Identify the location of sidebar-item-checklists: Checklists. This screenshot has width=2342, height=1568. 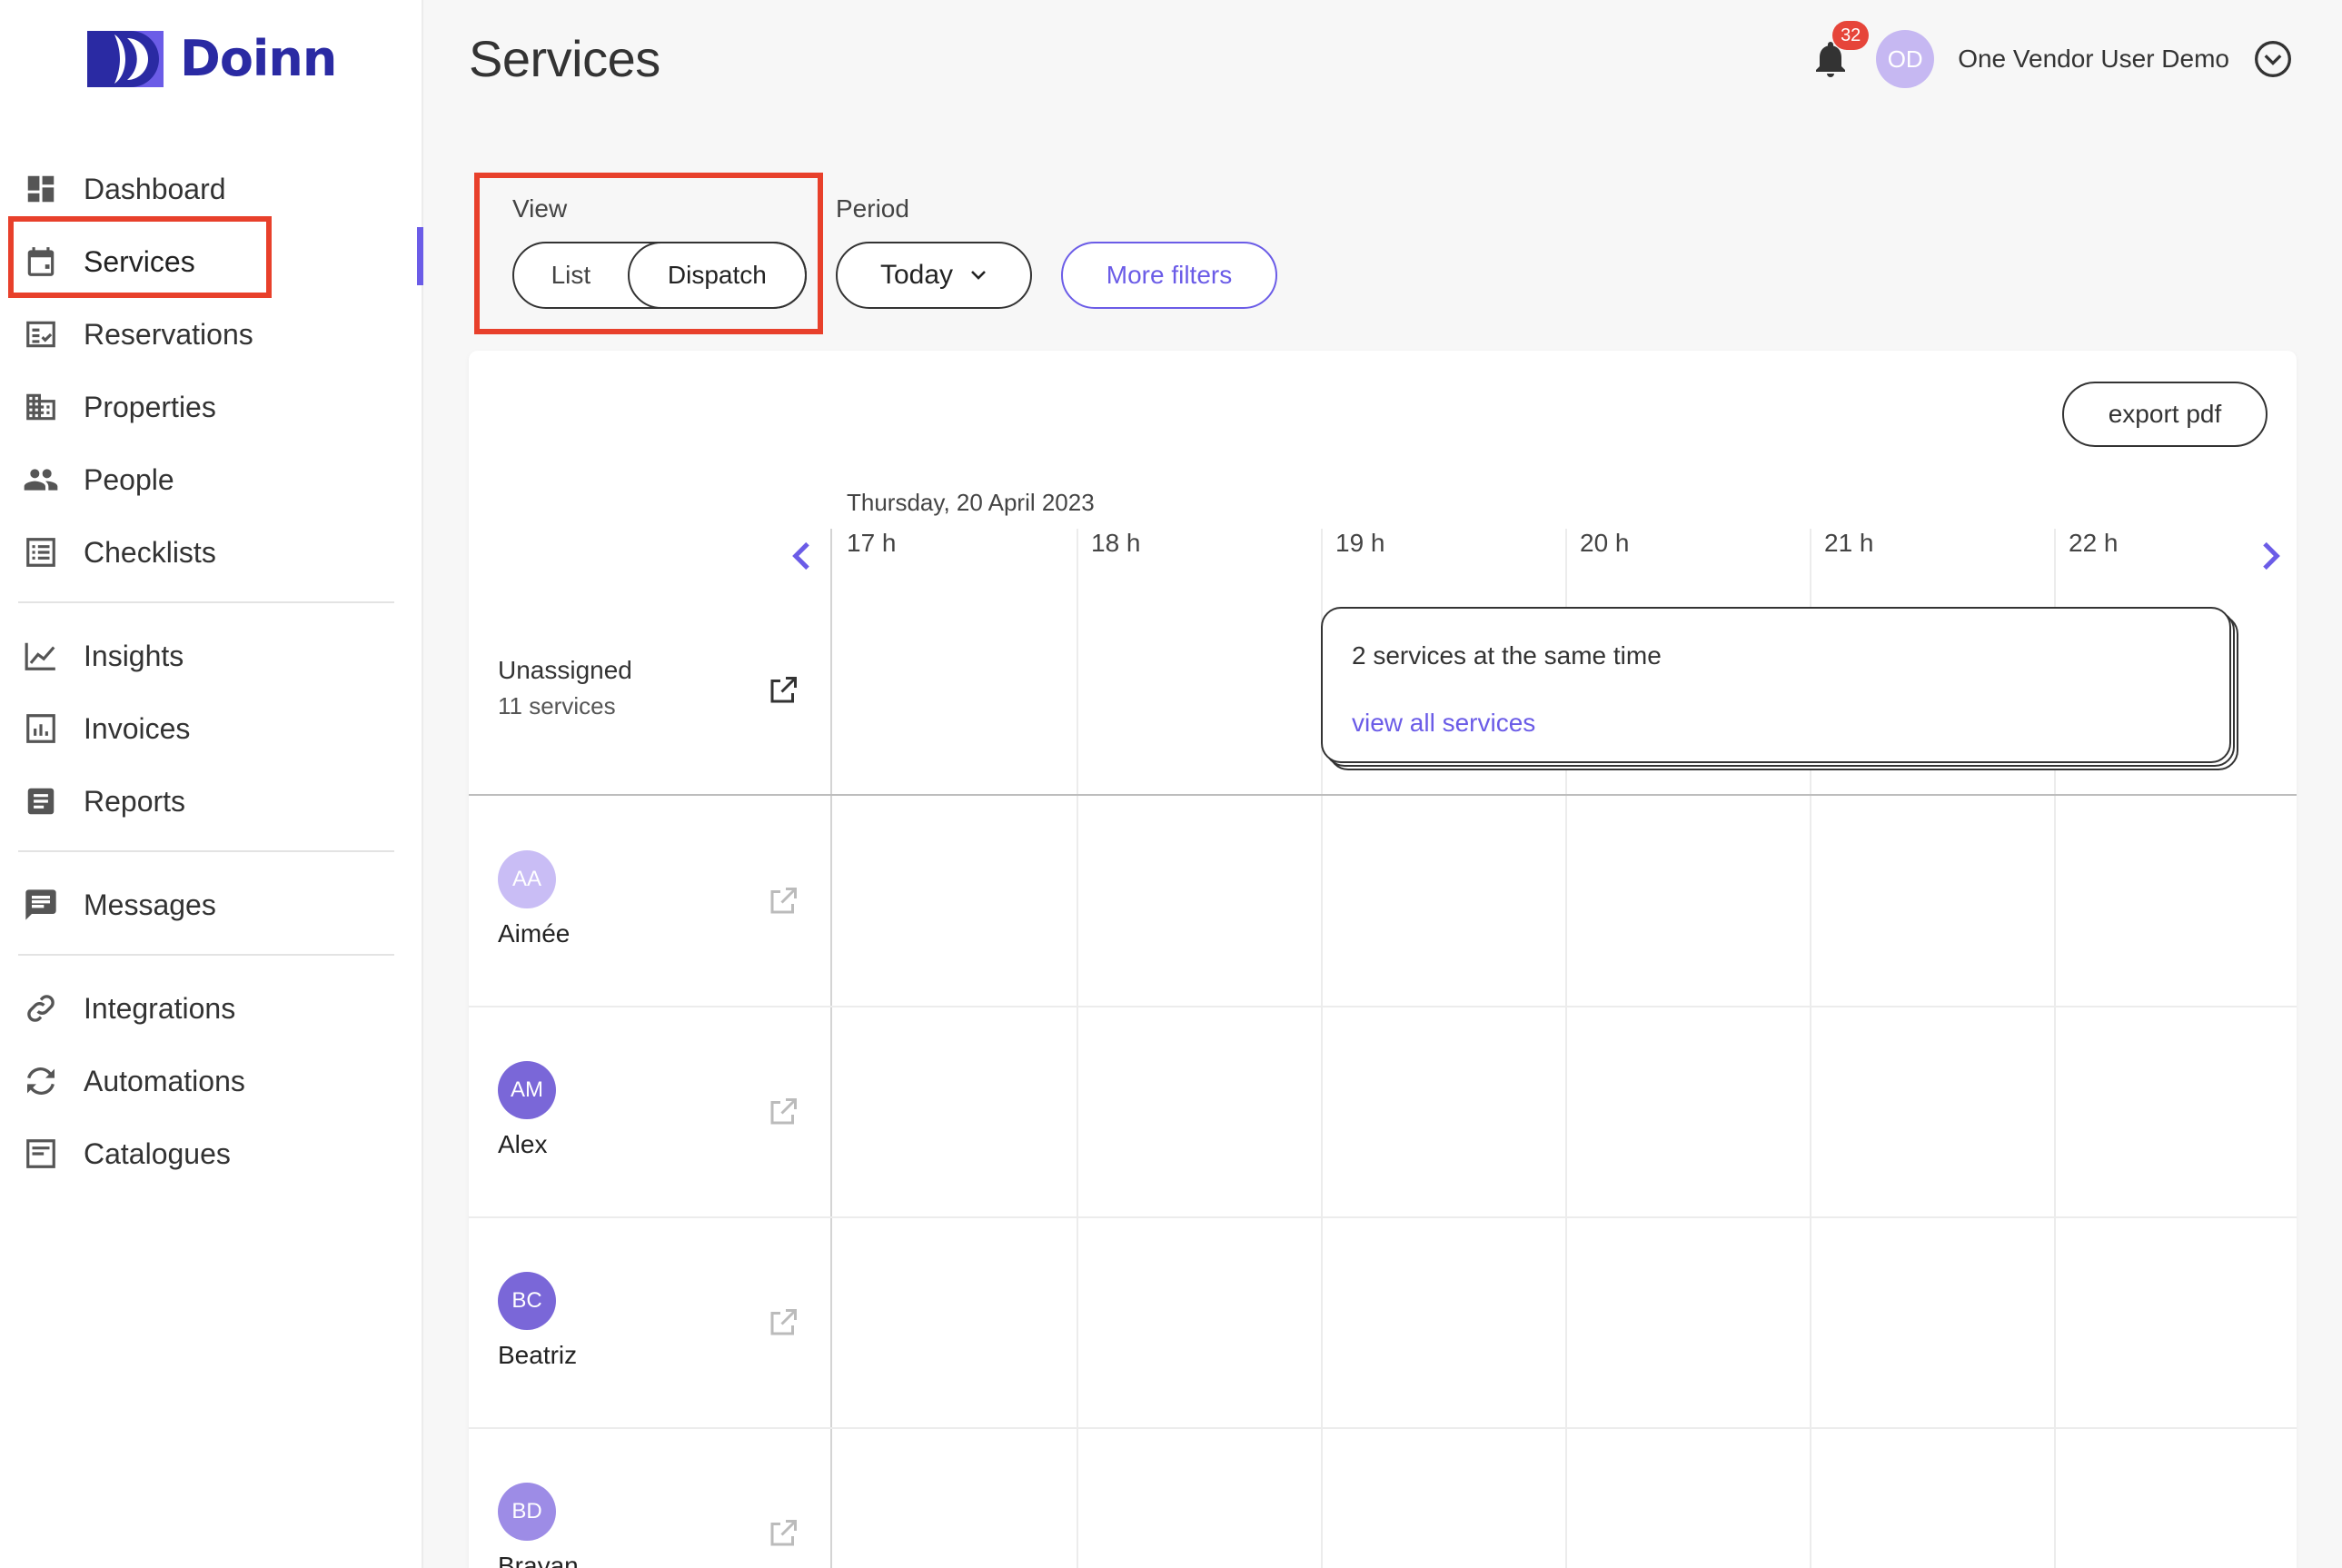
(211, 552).